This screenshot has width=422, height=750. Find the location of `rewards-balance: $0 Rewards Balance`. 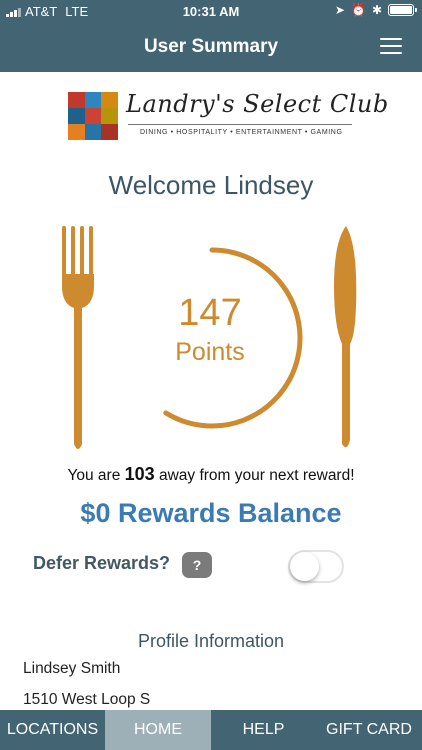

rewards-balance: $0 Rewards Balance is located at coordinates (211, 513).